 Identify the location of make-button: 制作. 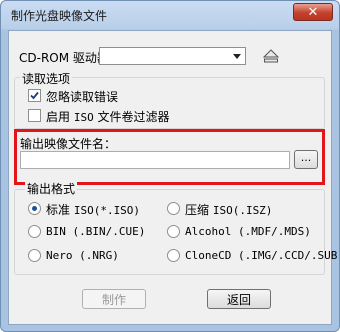
(114, 299).